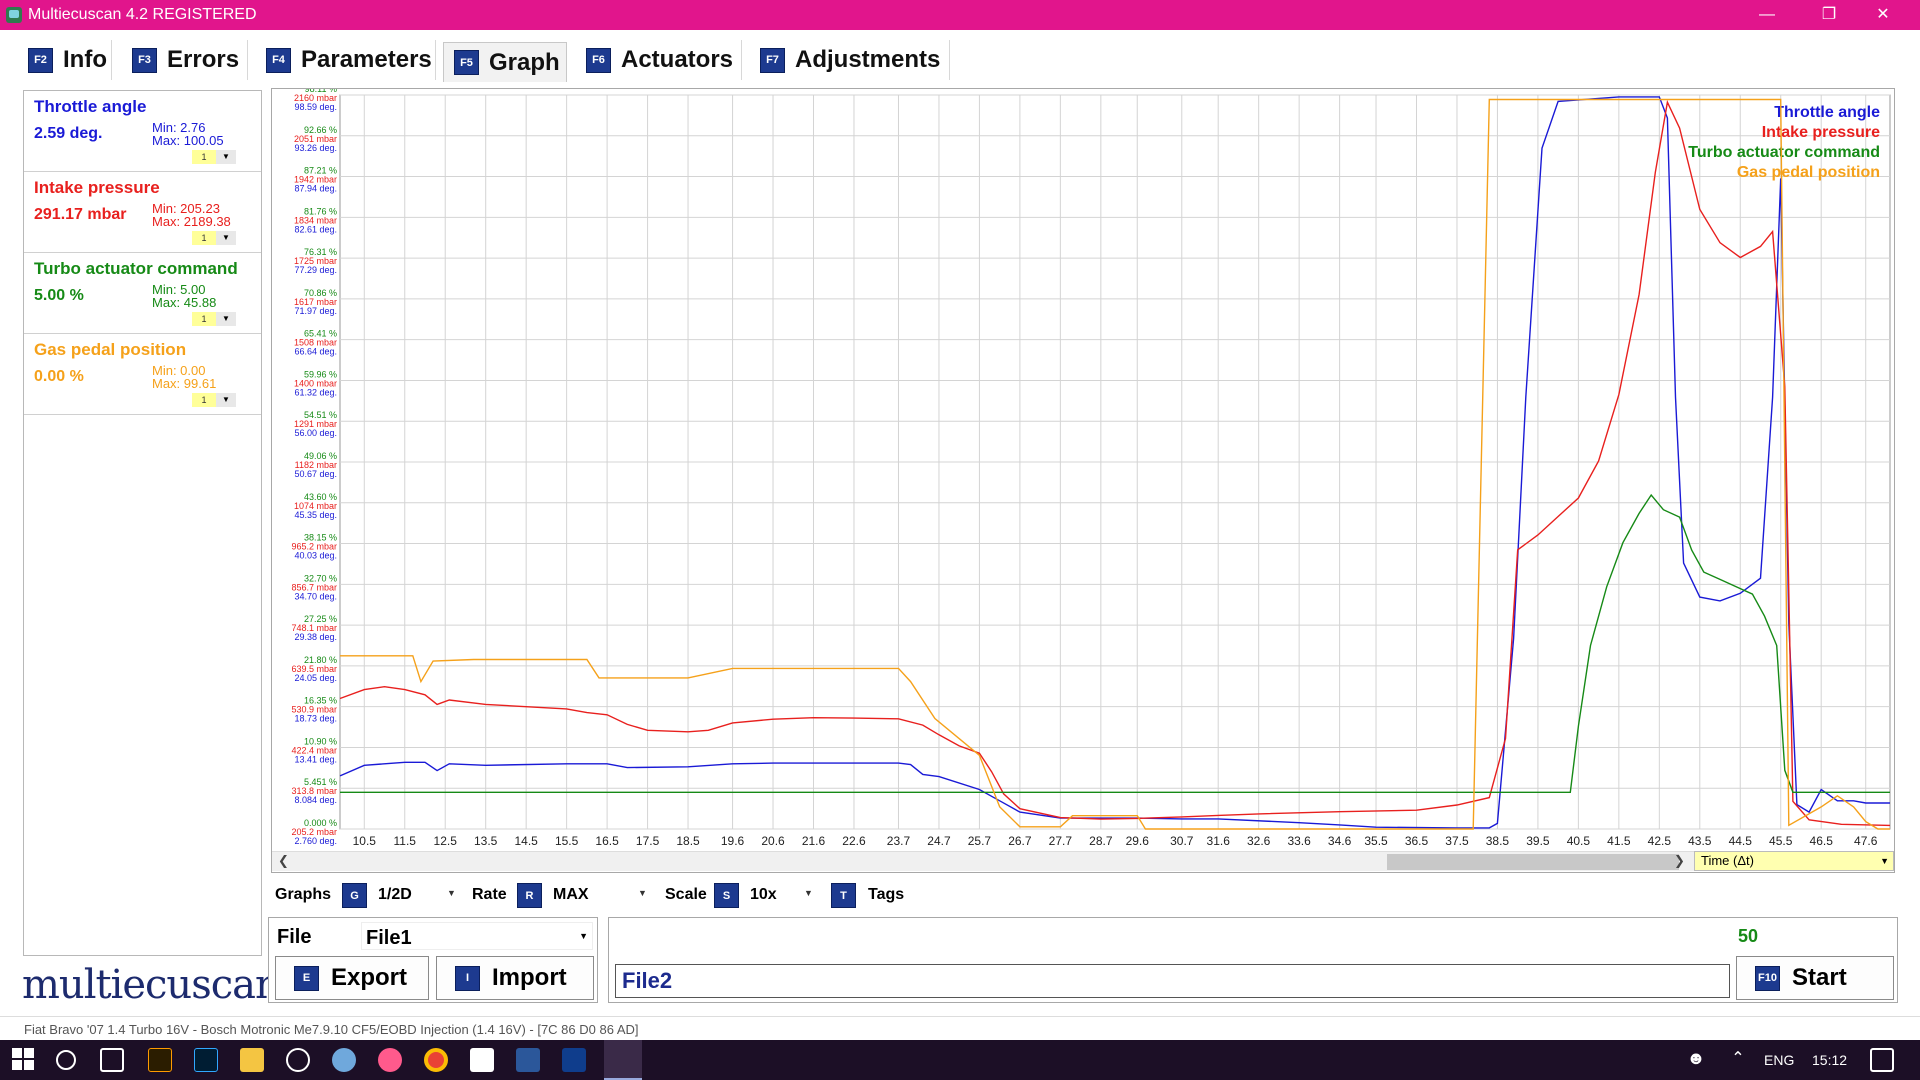 The image size is (1920, 1080). What do you see at coordinates (436, 1060) in the screenshot?
I see `chrome-icon` at bounding box center [436, 1060].